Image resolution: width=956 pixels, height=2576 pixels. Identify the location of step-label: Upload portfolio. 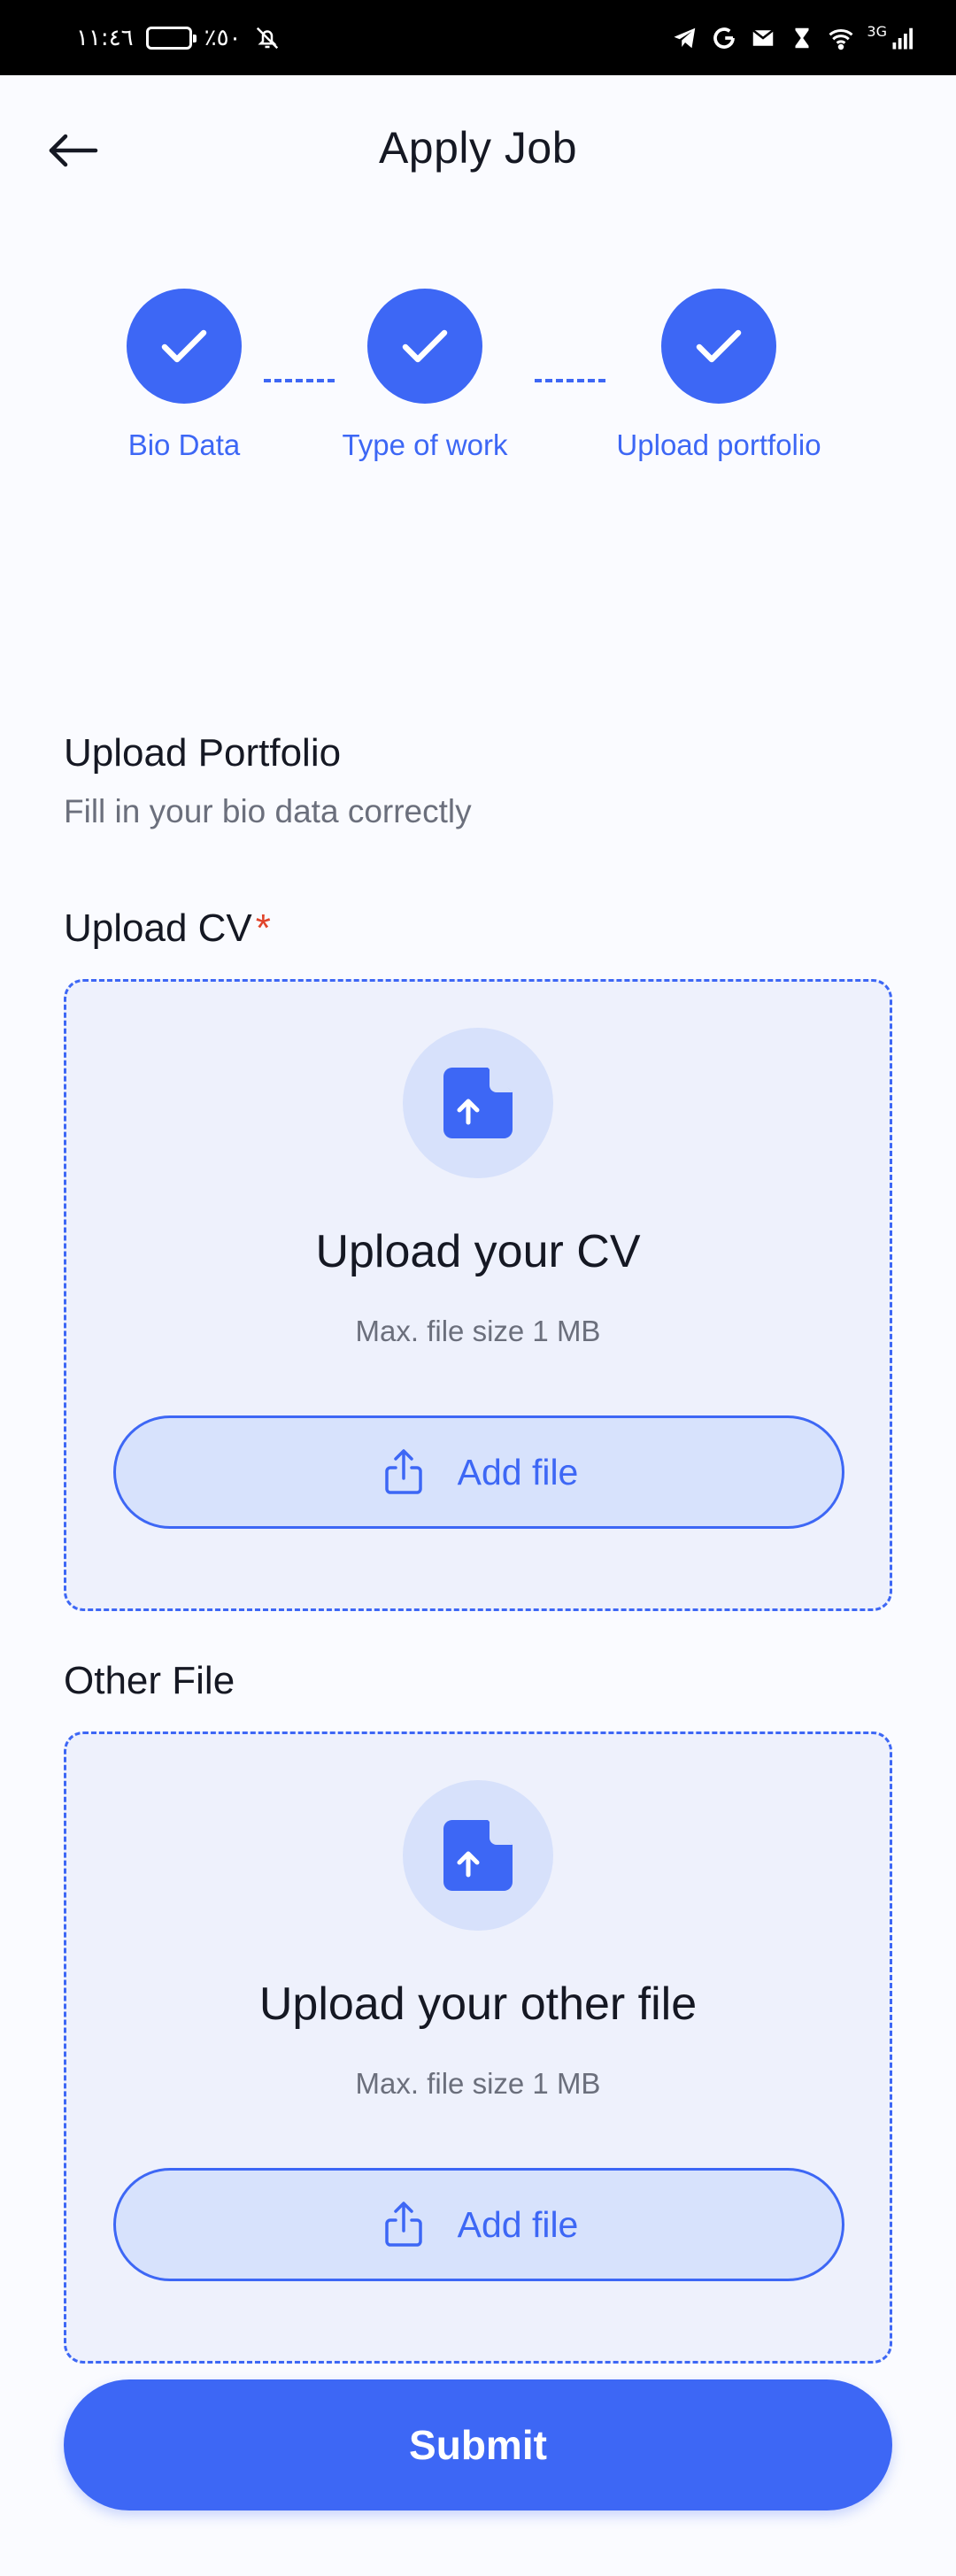
(718, 444).